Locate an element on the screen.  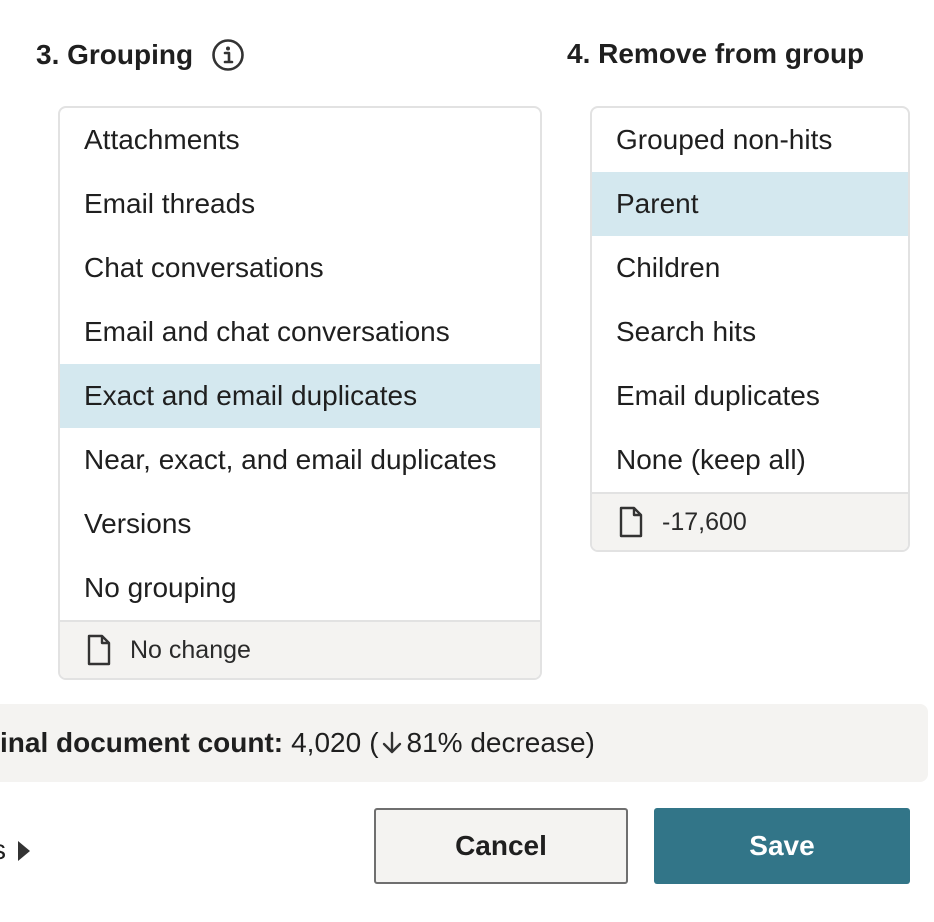
grouping-option-versions: Versions is located at coordinates (300, 524).